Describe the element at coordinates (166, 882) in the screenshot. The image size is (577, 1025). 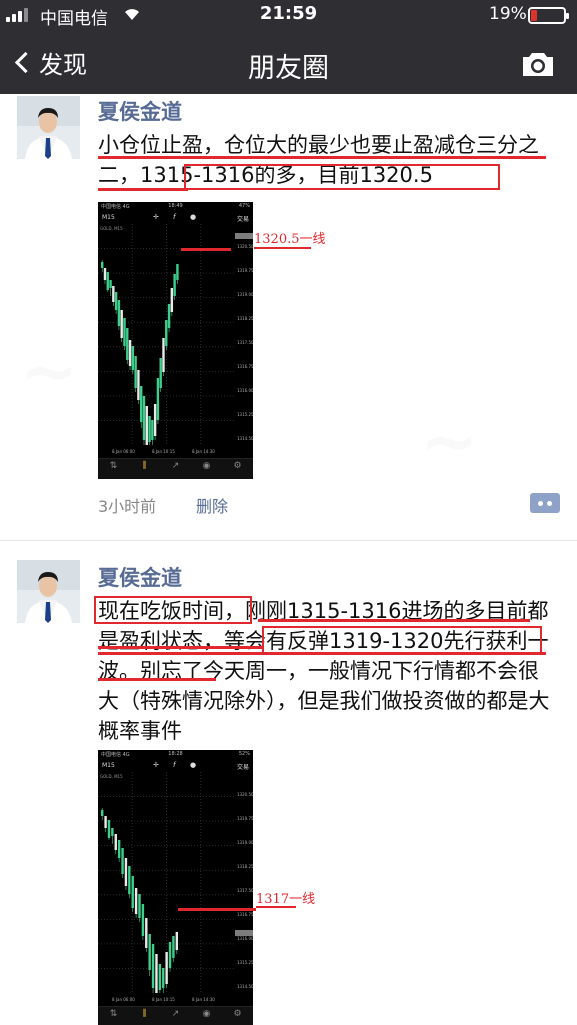
I see `candlestick-plot` at that location.